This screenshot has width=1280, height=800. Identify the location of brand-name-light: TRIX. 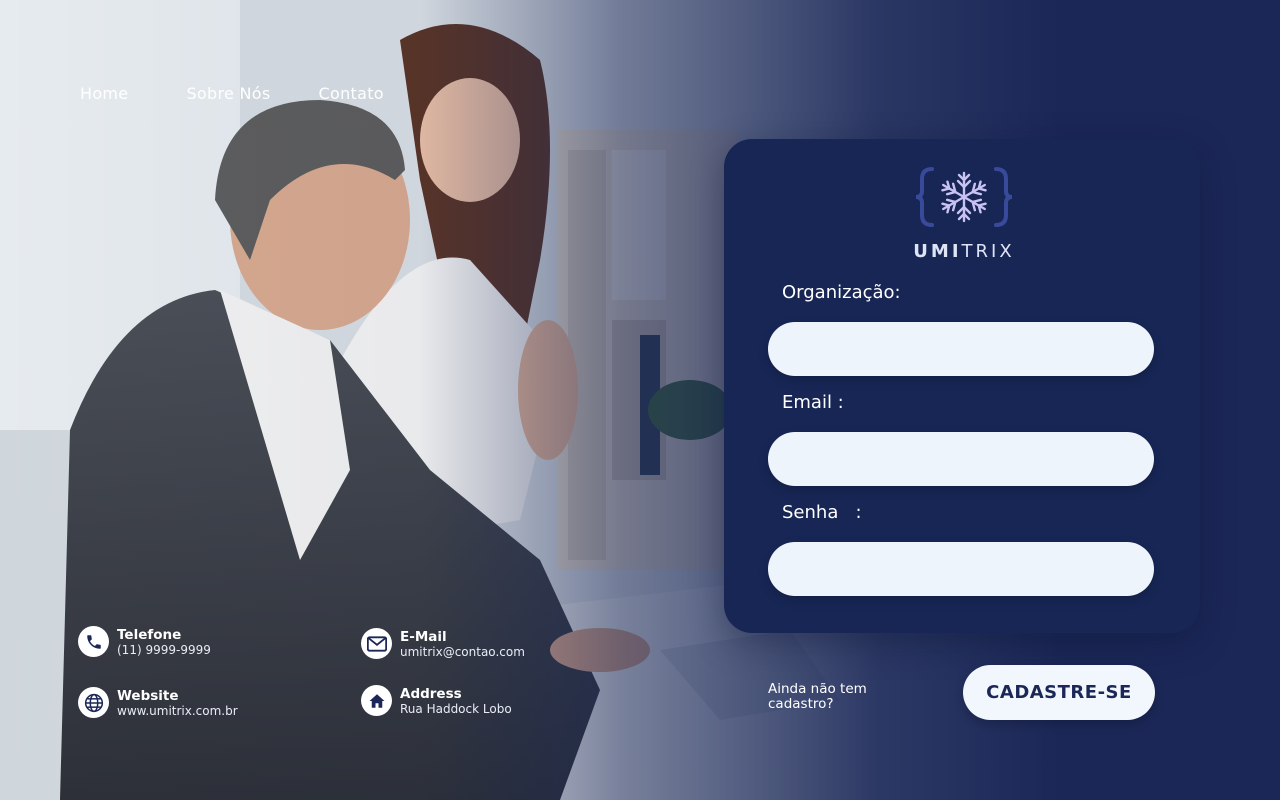
(988, 251).